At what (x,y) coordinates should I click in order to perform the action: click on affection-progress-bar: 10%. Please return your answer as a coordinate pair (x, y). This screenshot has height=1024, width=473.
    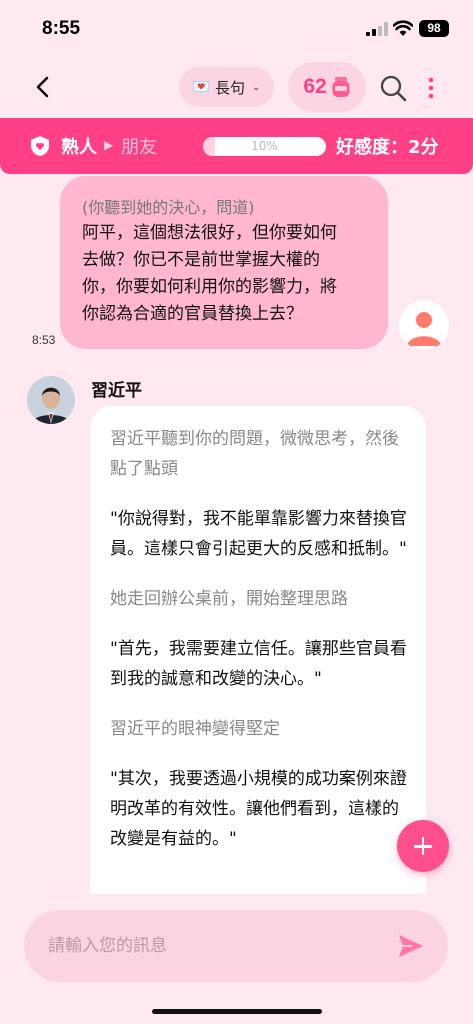
    Looking at the image, I should click on (264, 146).